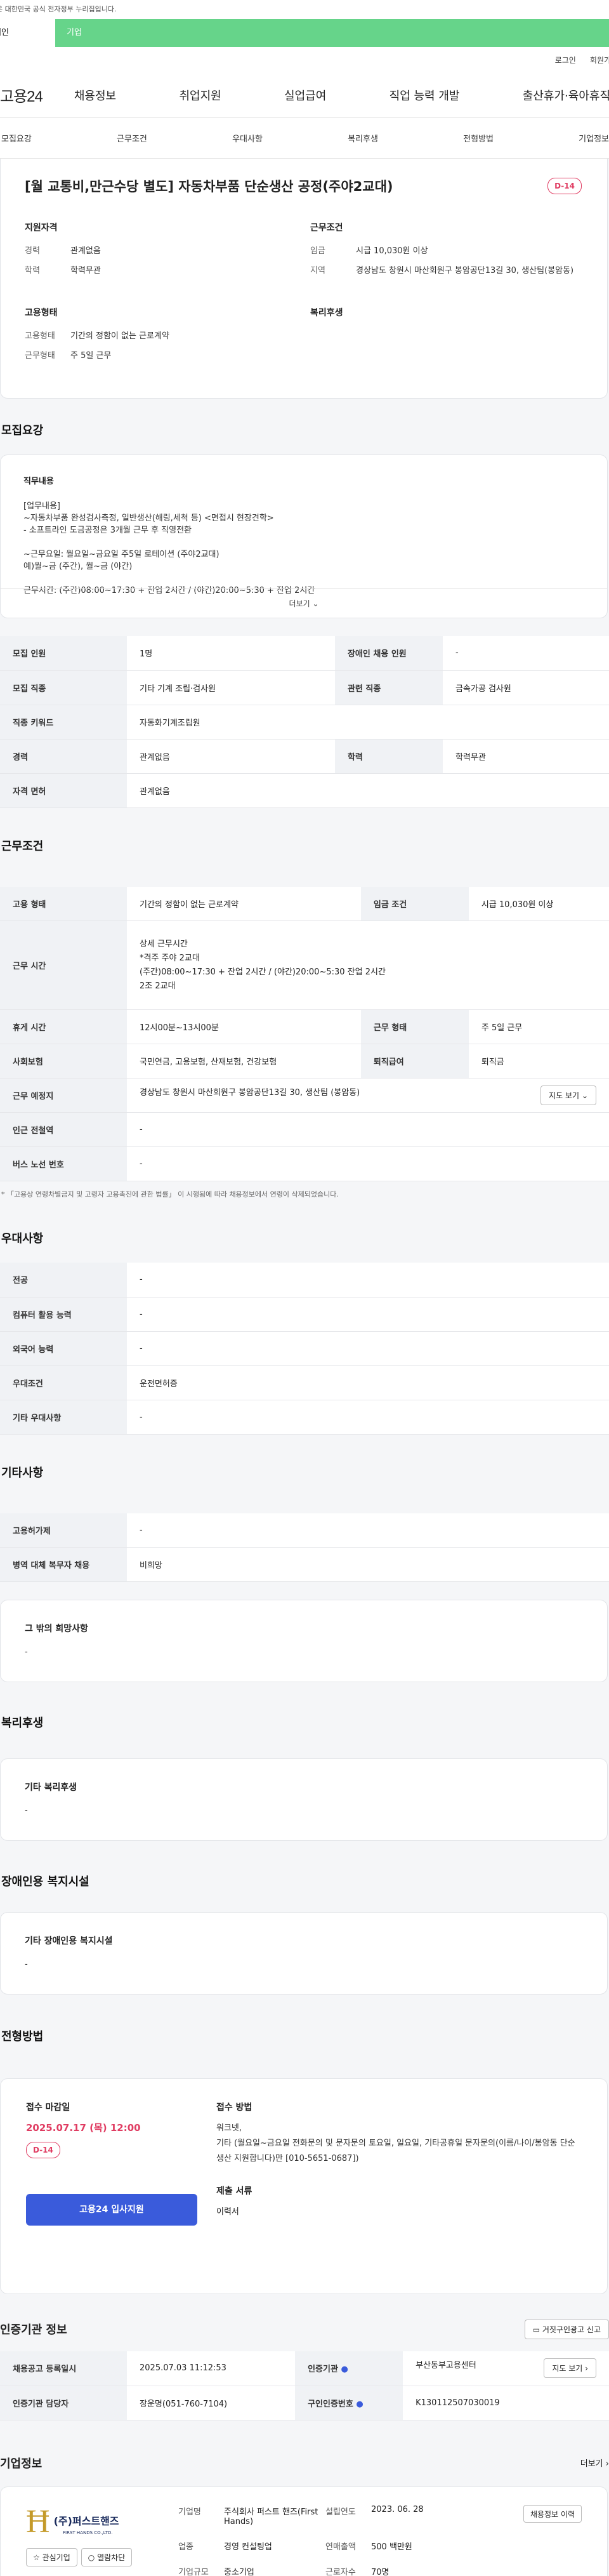 This screenshot has width=609, height=2576. I want to click on subnav-item: 기업정보, so click(594, 138).